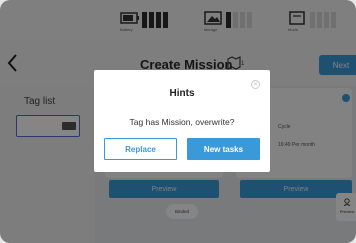 This screenshot has width=356, height=243. I want to click on close-icon: ✕, so click(255, 84).